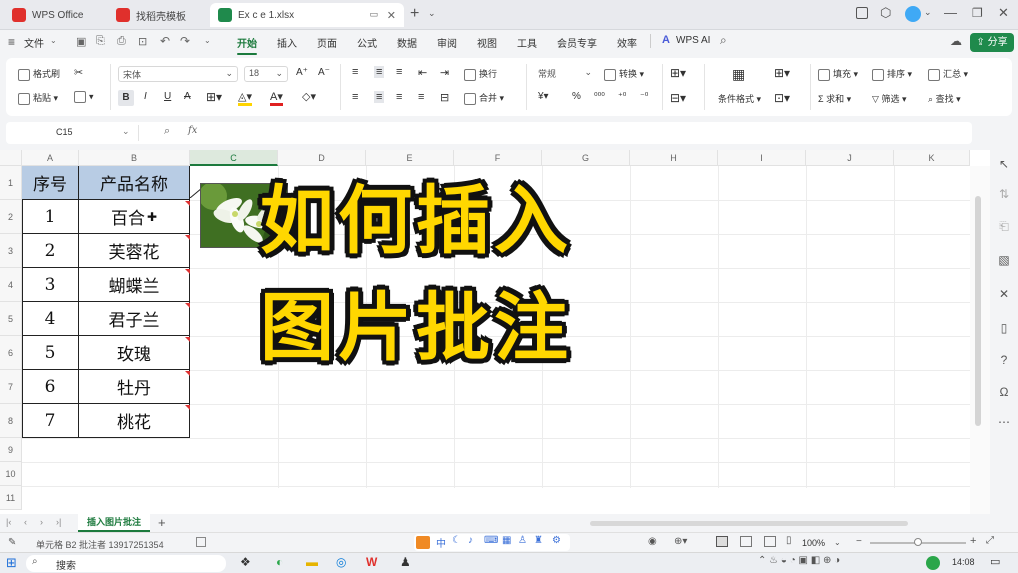 The image size is (1018, 573). I want to click on rows-cols-icon: ⊞▾, so click(782, 73).